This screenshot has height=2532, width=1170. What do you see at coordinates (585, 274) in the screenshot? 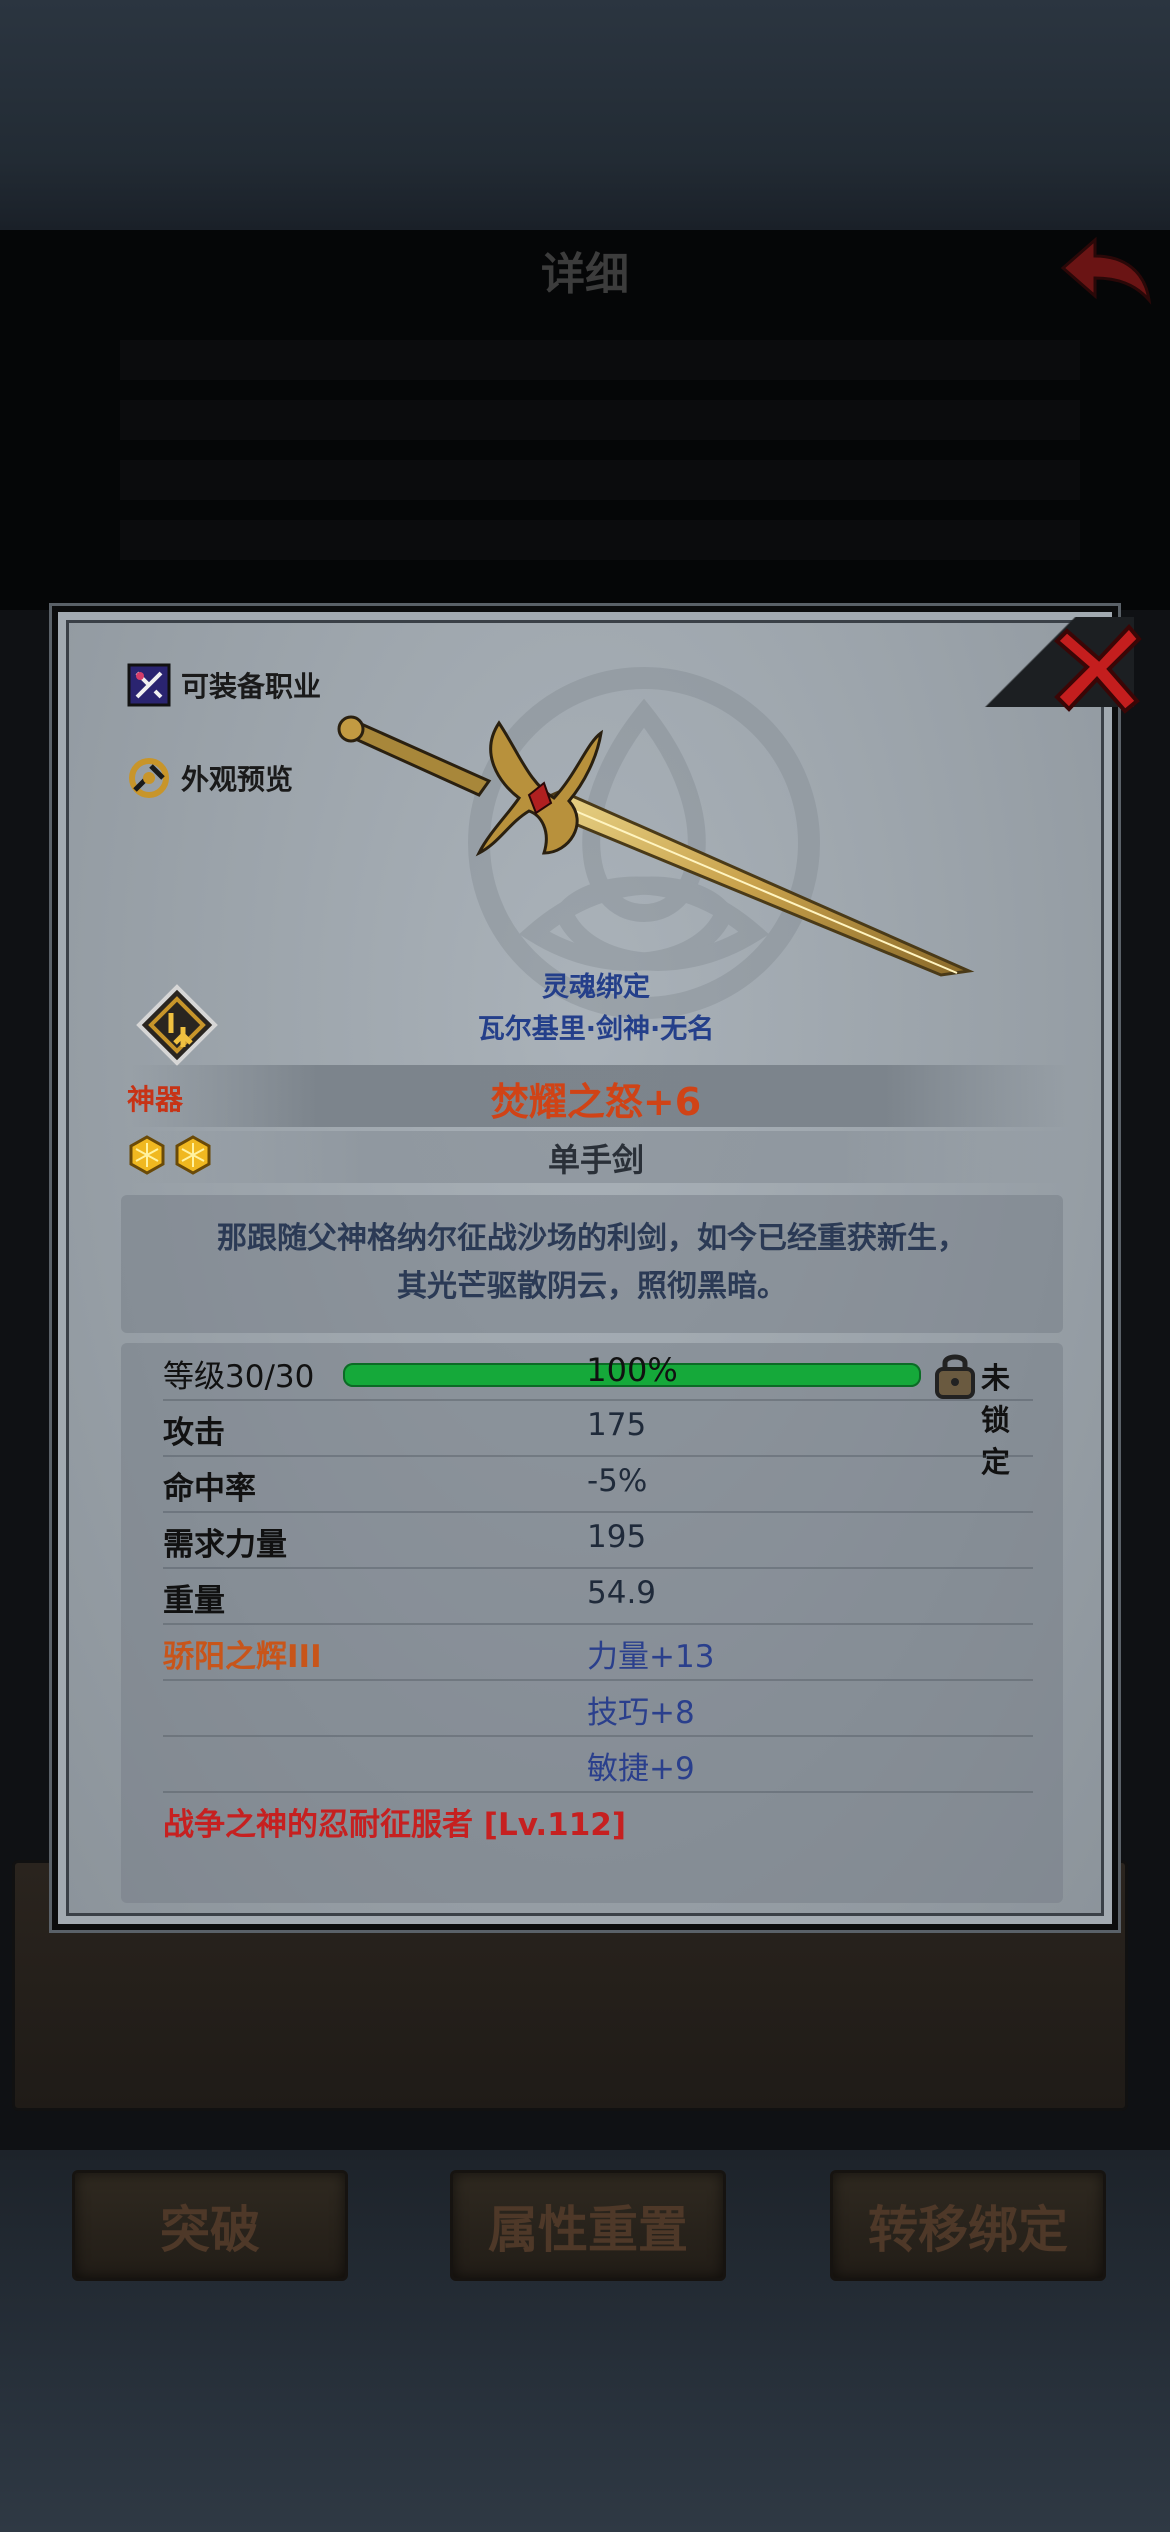
I see `page-title: 详细` at bounding box center [585, 274].